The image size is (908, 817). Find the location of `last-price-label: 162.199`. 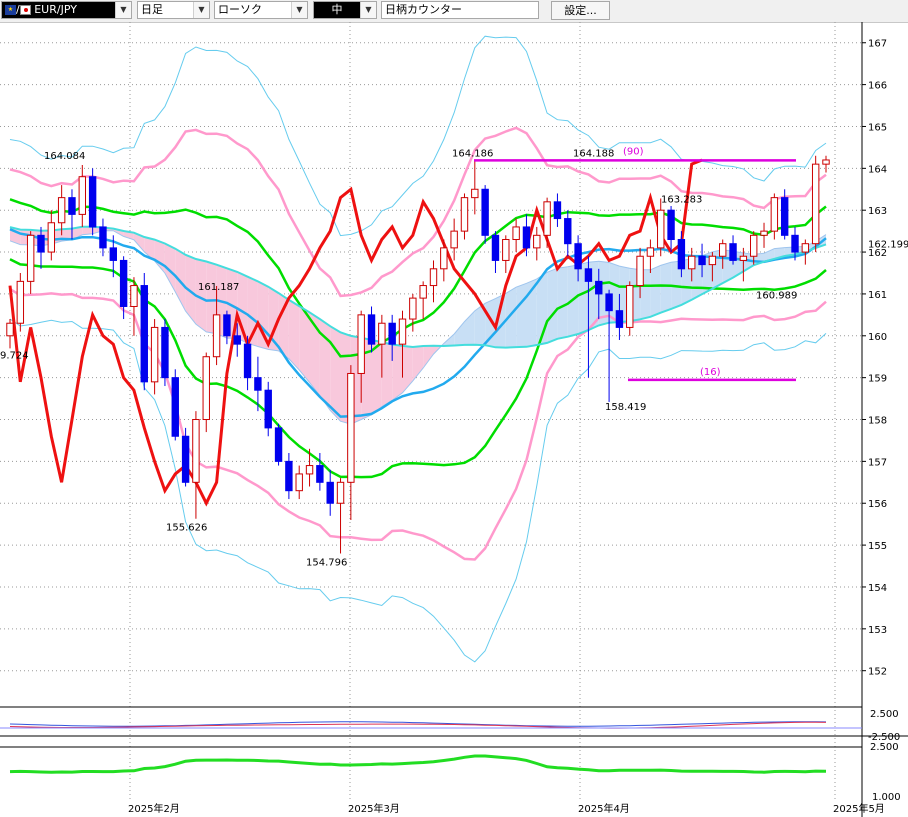

last-price-label: 162.199 is located at coordinates (888, 245).